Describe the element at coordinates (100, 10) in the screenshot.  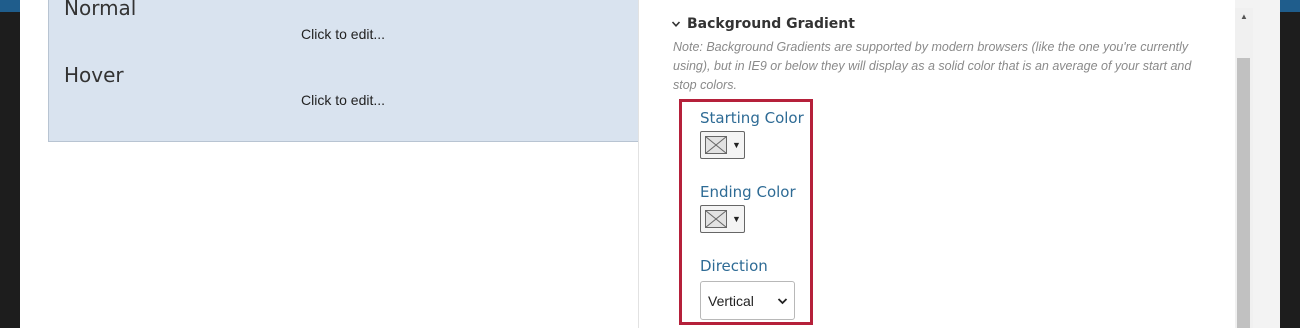
I see `state-label-normal: Normal` at that location.